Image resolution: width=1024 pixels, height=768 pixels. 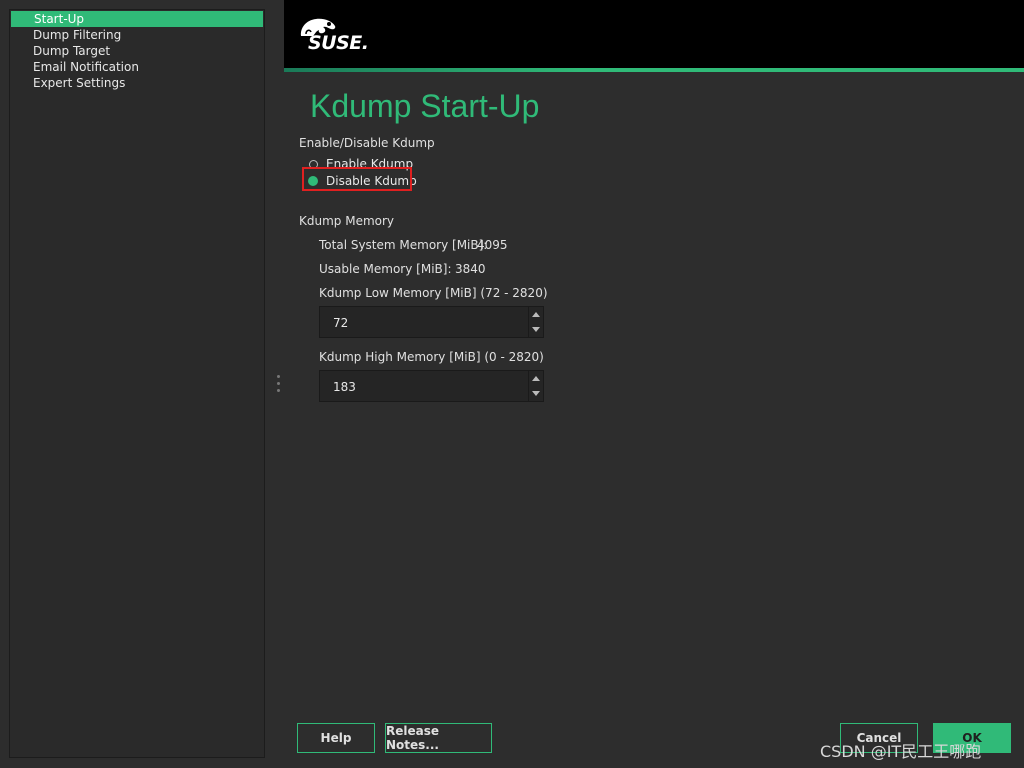 What do you see at coordinates (431, 357) in the screenshot?
I see `high-memory-label: Kdump High Memory [MiB] (0 - 2820)` at bounding box center [431, 357].